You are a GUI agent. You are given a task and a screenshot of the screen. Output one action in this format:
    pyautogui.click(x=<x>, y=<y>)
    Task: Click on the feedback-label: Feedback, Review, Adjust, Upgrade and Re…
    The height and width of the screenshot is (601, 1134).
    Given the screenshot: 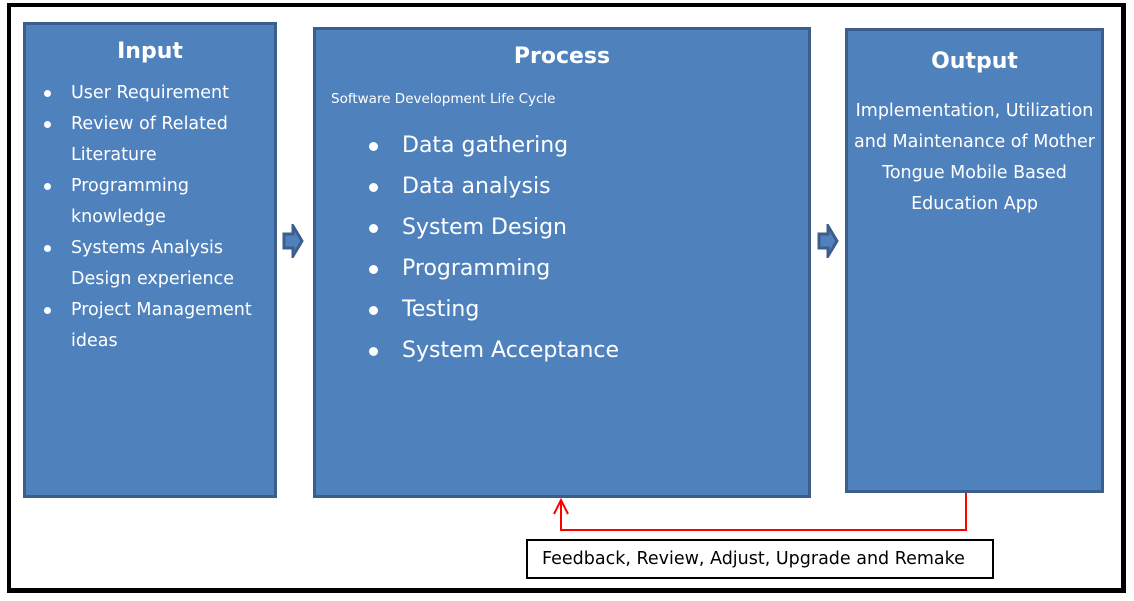 What is the action you would take?
    pyautogui.click(x=760, y=559)
    